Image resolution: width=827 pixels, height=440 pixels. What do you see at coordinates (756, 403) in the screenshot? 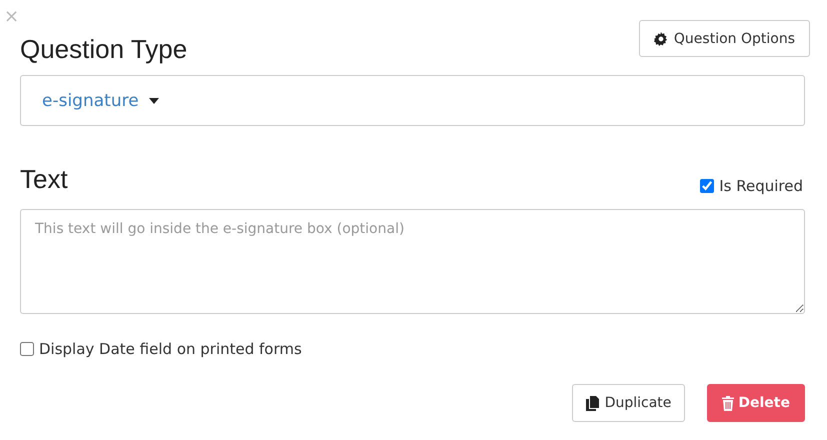
I see `delete-button: Delete` at bounding box center [756, 403].